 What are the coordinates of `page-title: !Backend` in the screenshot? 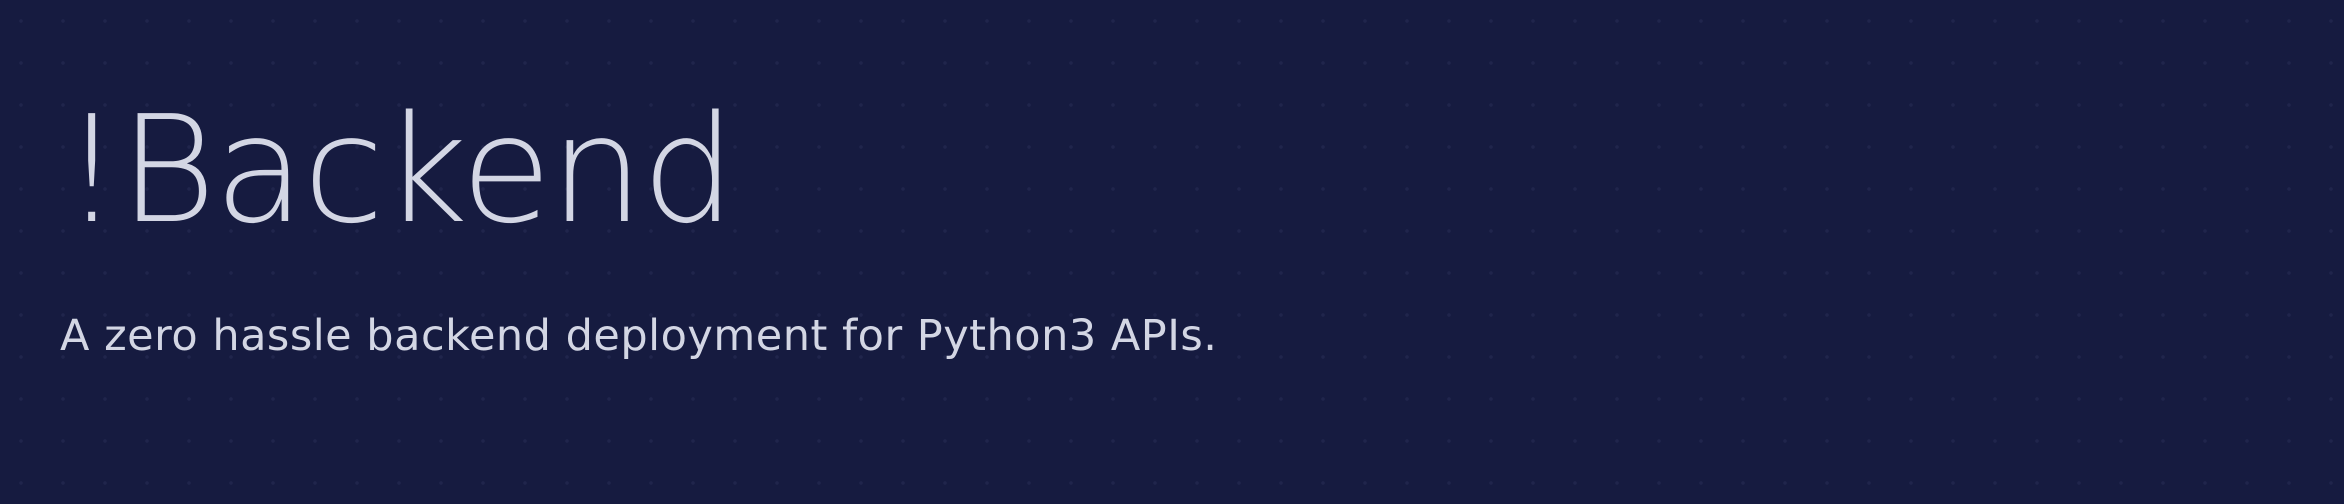 It's located at (399, 170).